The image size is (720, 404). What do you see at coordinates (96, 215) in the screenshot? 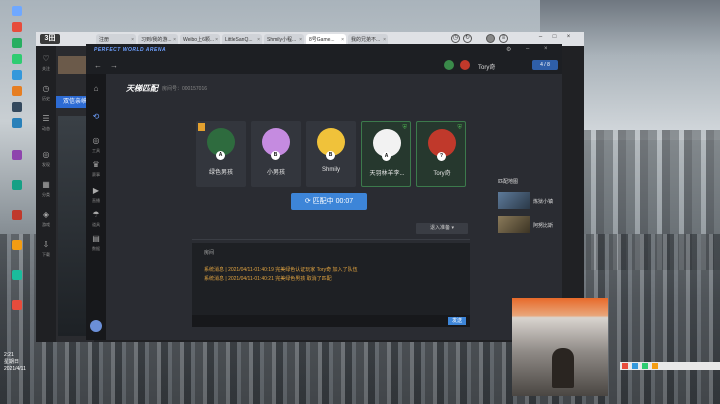
I see `umbrella-icon: ☂` at bounding box center [96, 215].